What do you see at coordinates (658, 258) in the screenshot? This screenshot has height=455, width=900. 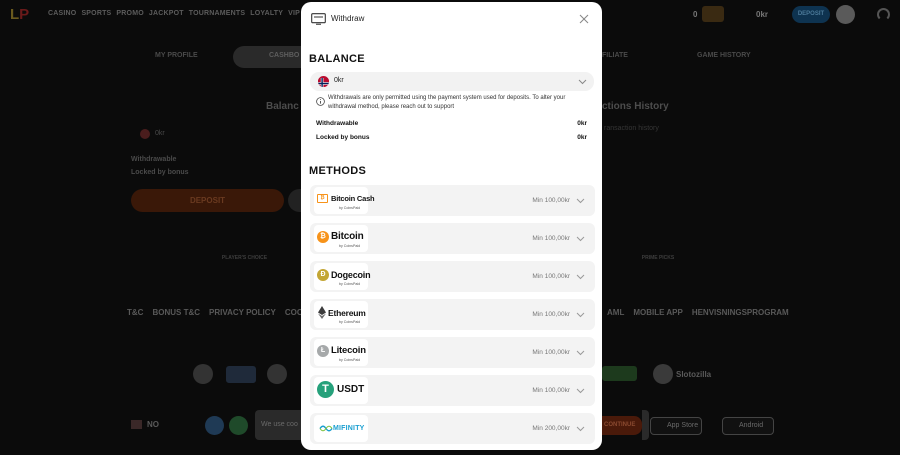 I see `award-badge-right: PRIME PICKS` at bounding box center [658, 258].